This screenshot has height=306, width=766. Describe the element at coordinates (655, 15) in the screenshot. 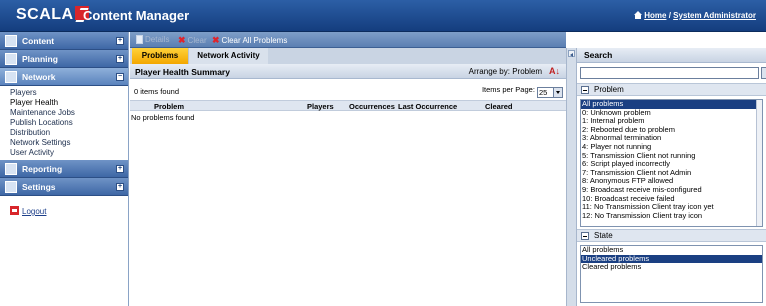

I see `home-link: Home` at that location.